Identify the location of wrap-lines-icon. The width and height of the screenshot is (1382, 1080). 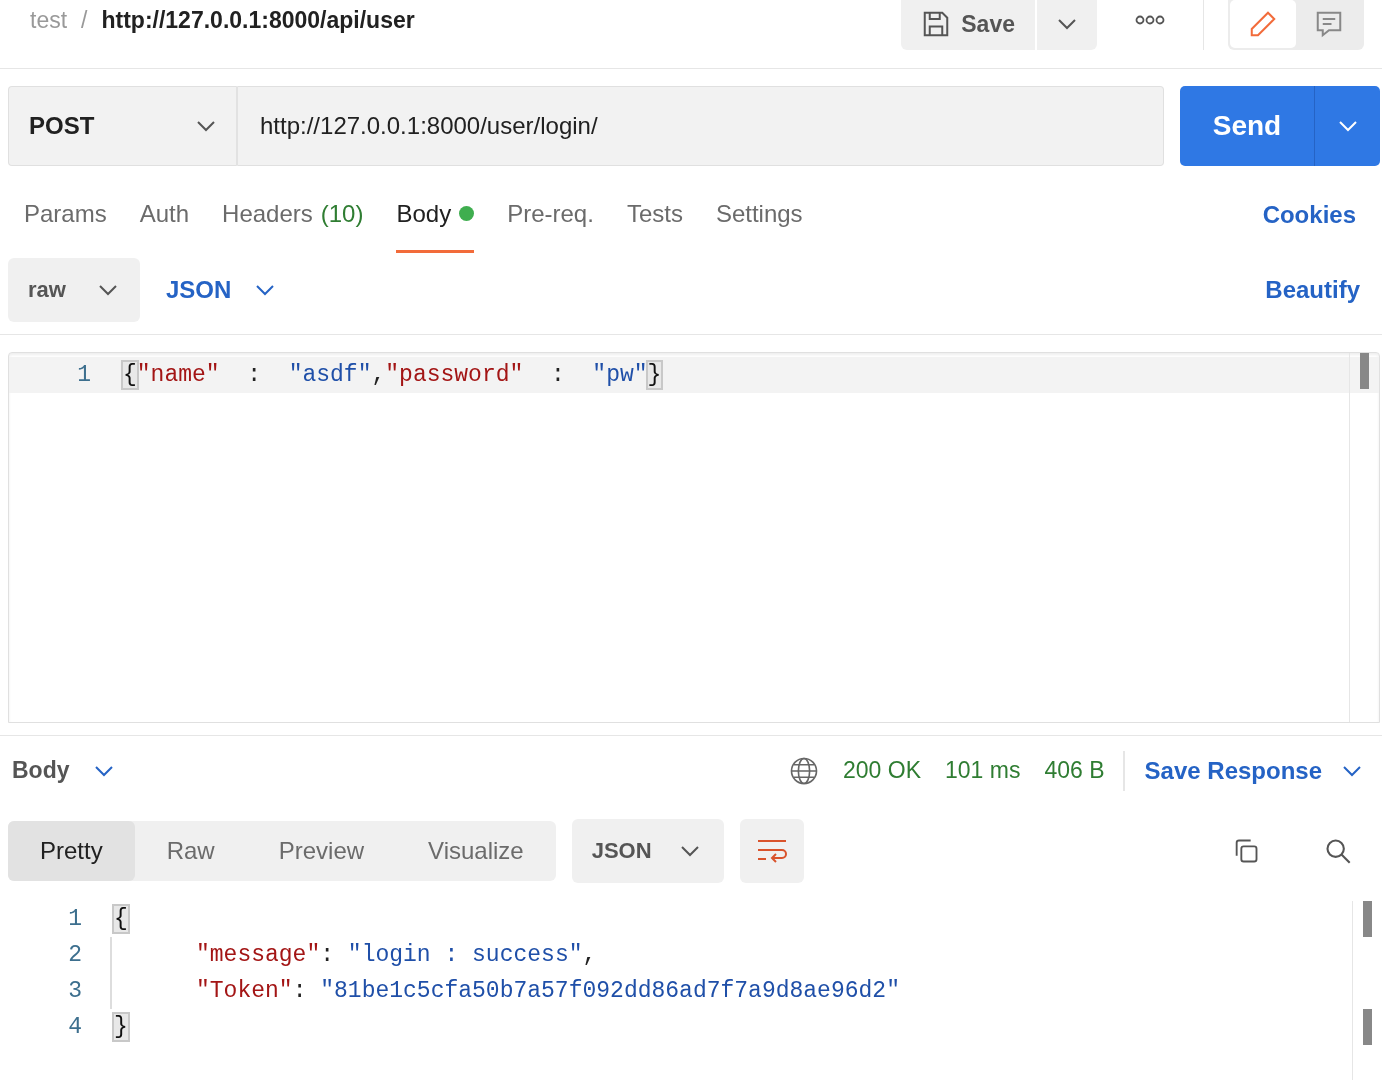
(771, 851).